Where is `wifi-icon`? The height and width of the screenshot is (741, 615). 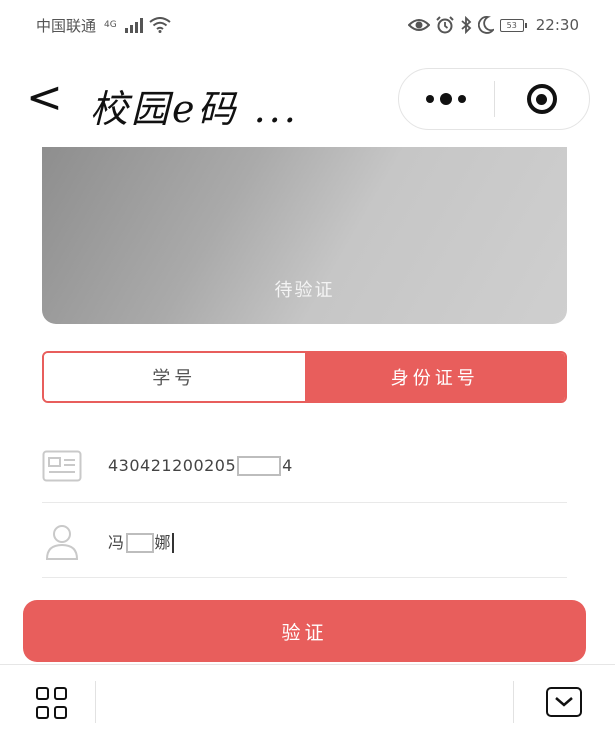
wifi-icon is located at coordinates (160, 25).